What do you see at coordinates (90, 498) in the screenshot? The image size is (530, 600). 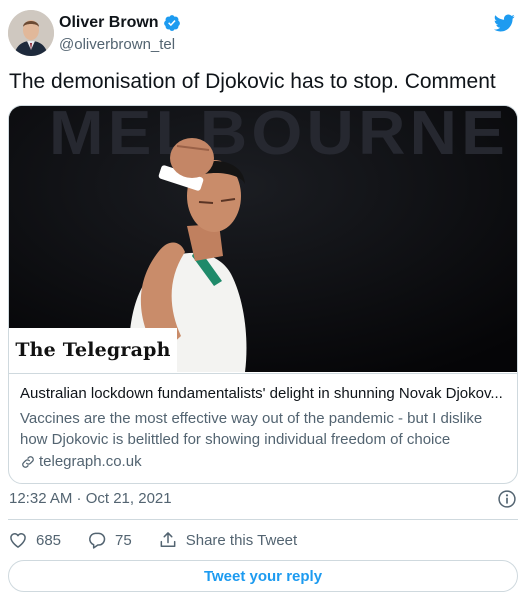 I see `tweet-timestamp: 12:32 AM · Oct 21, 2021` at bounding box center [90, 498].